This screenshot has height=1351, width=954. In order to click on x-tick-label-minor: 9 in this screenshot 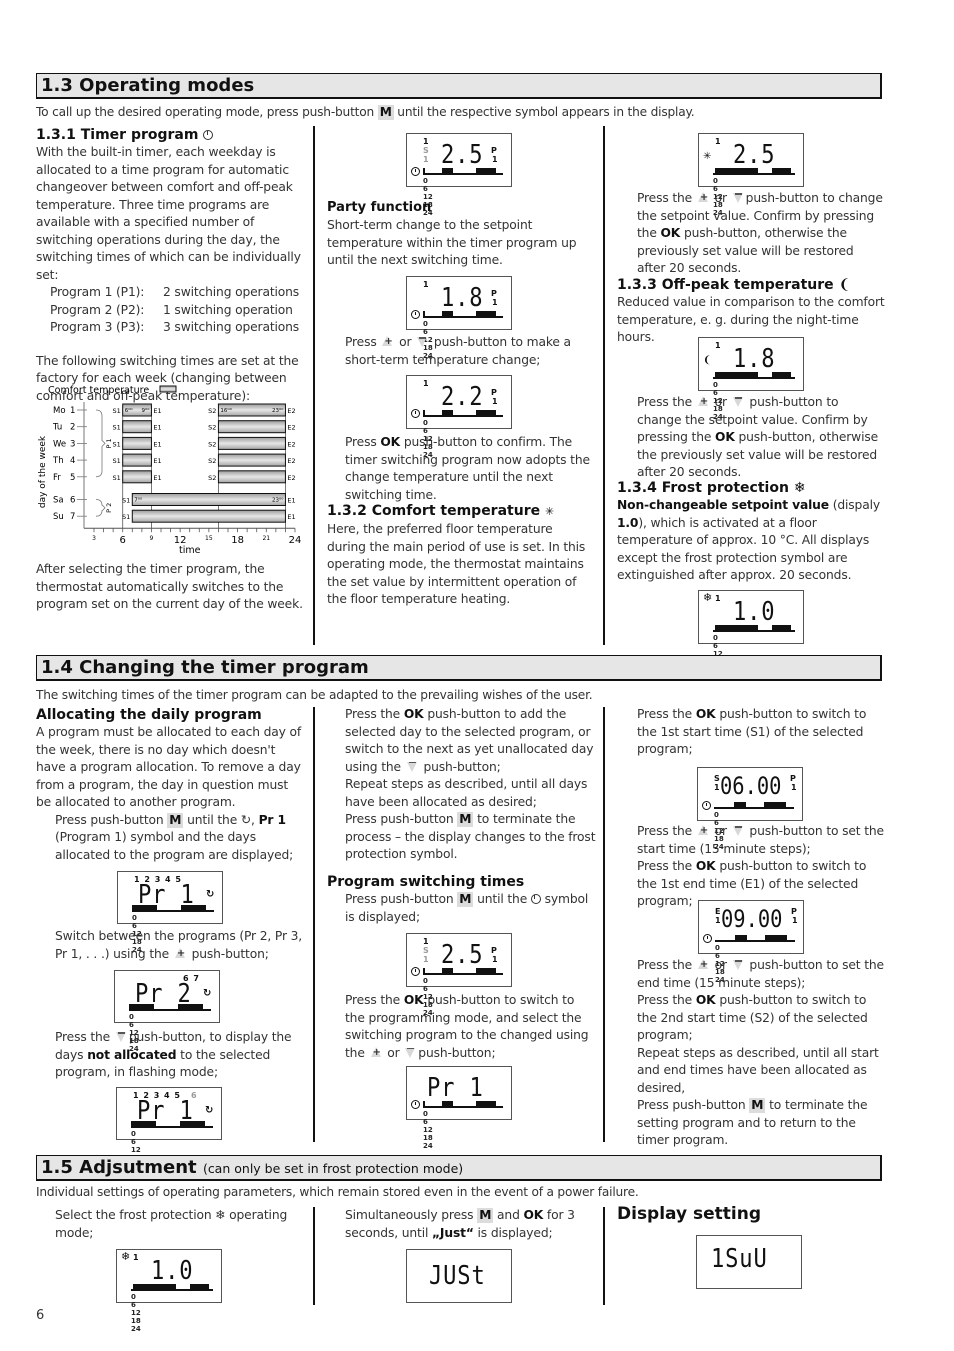, I will do `click(152, 538)`.